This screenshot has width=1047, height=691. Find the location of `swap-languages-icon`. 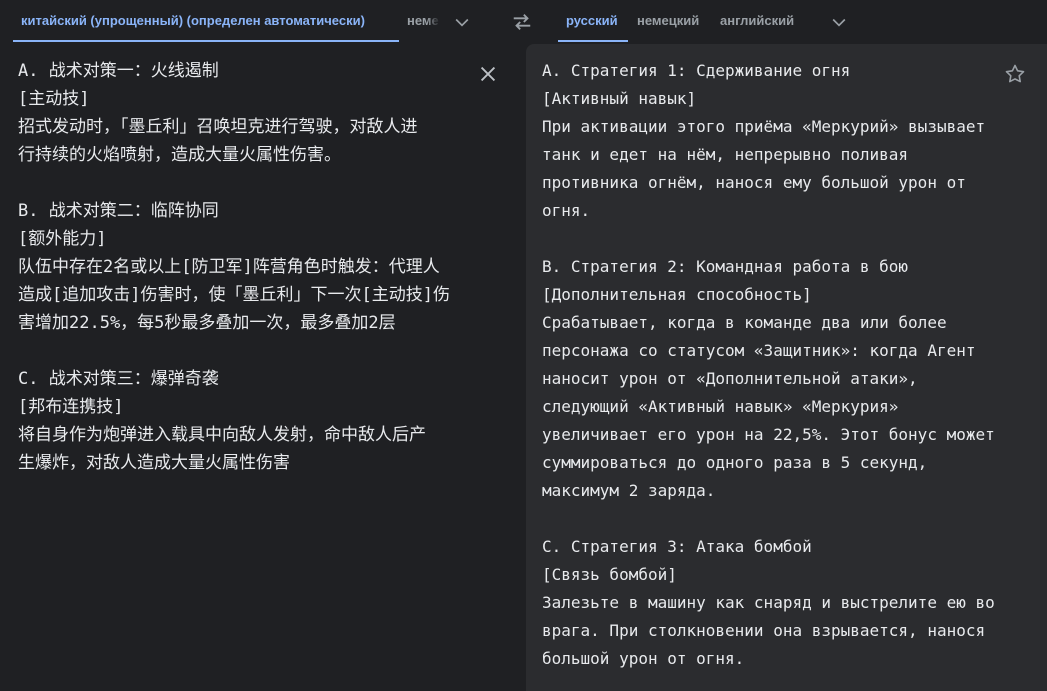

swap-languages-icon is located at coordinates (522, 22).